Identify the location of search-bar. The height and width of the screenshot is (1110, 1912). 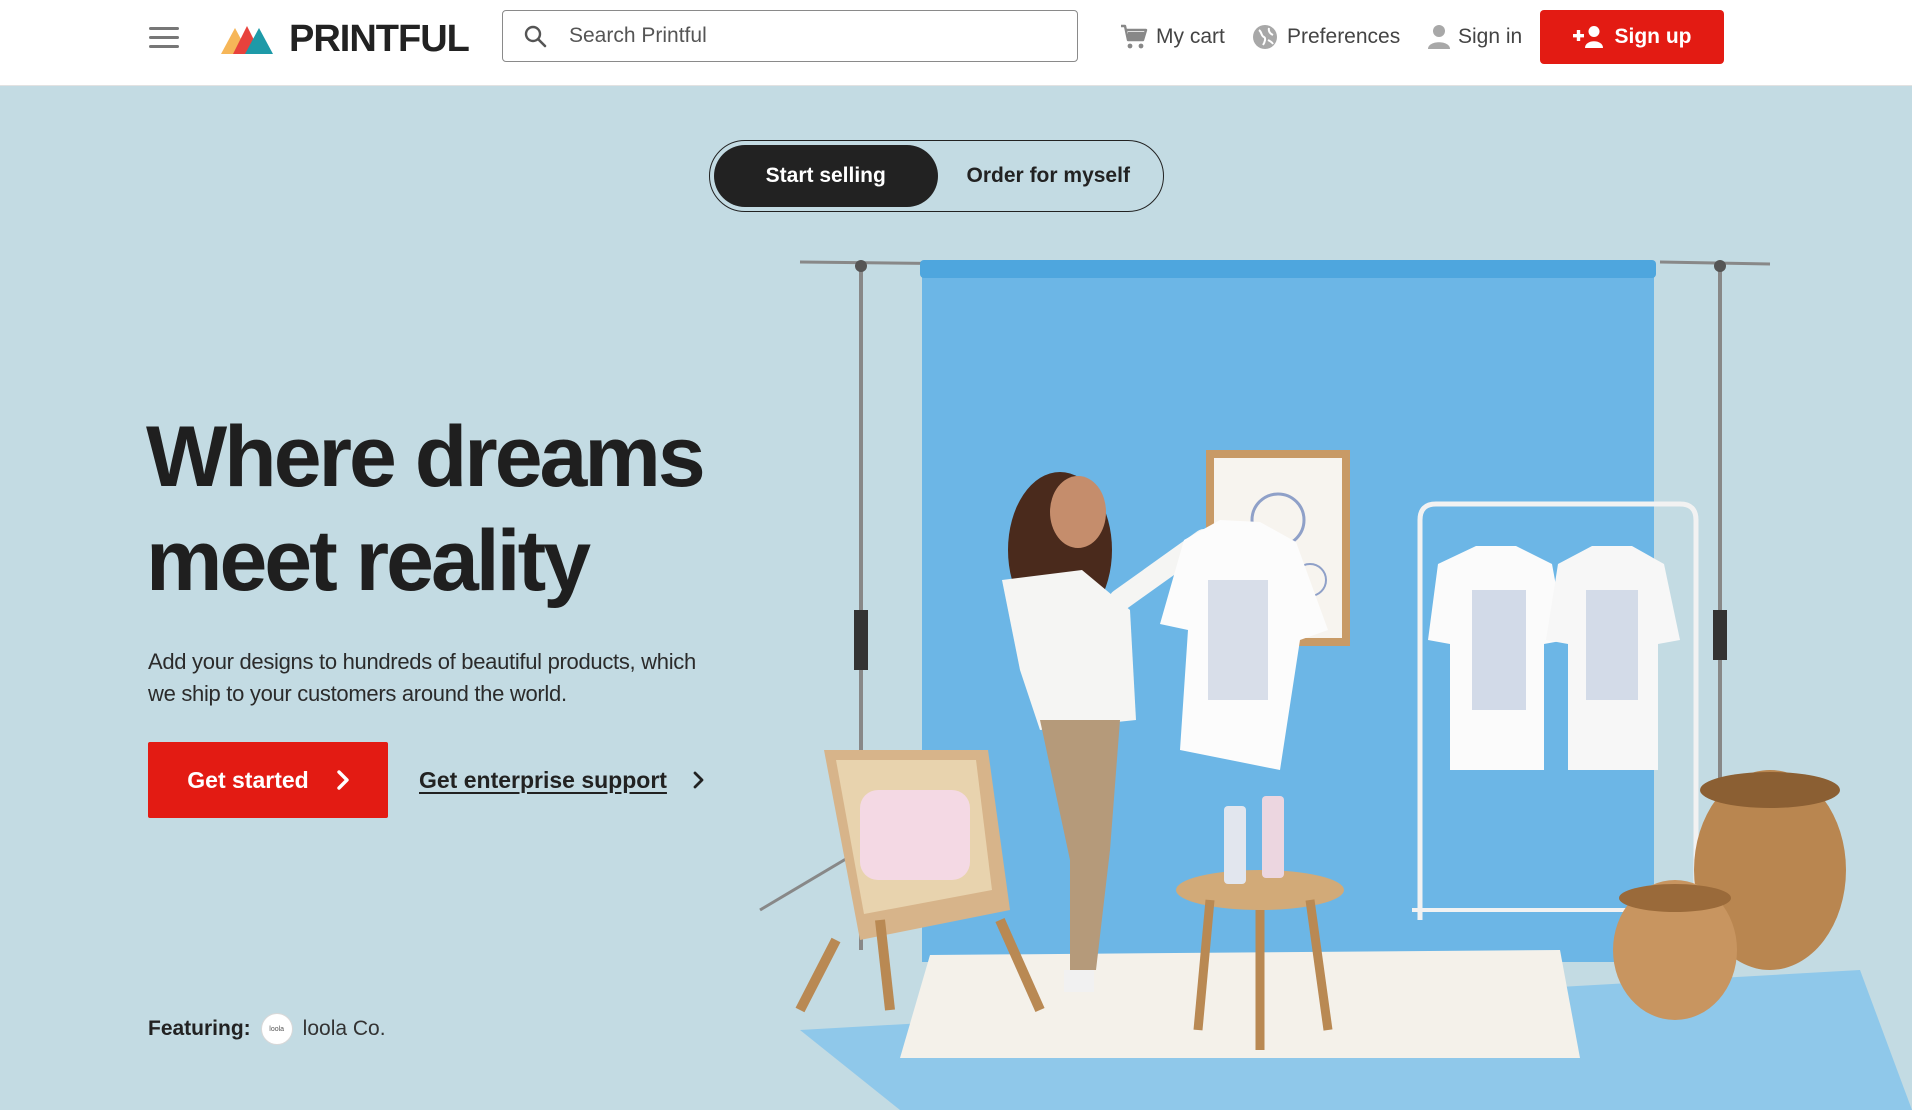
(790, 36).